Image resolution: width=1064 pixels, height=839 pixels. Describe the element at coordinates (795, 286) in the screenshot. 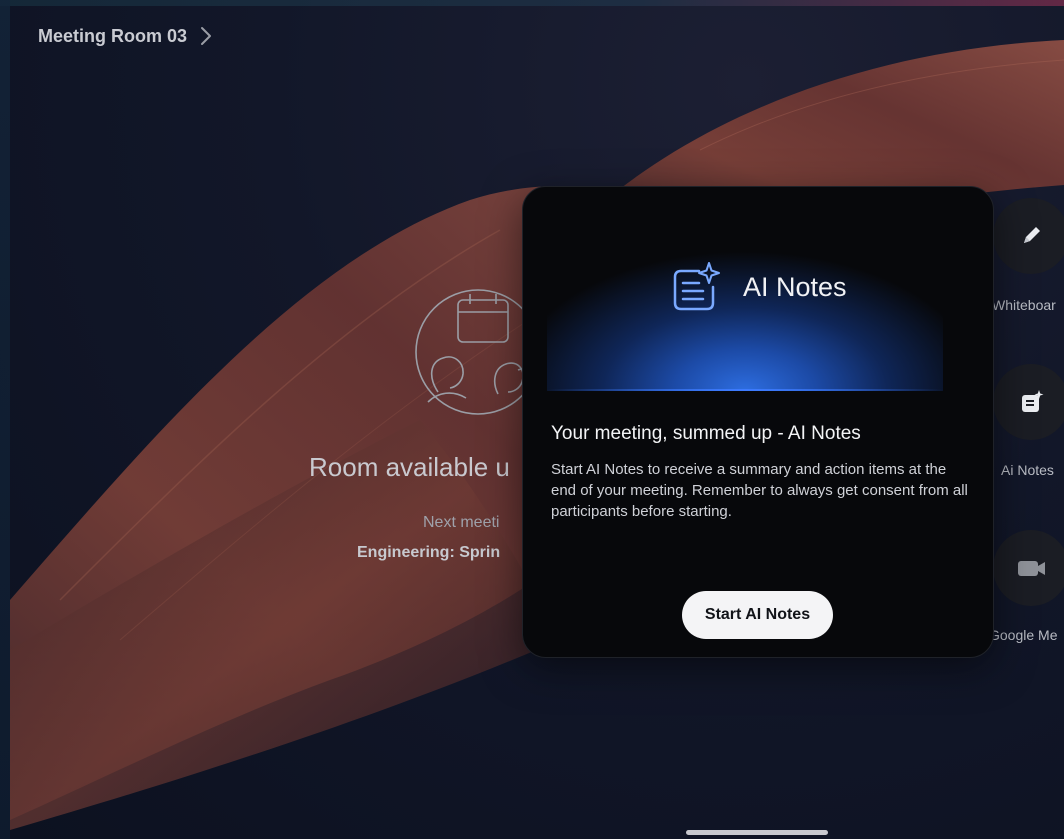

I see `dialog-title: AI Notes` at that location.